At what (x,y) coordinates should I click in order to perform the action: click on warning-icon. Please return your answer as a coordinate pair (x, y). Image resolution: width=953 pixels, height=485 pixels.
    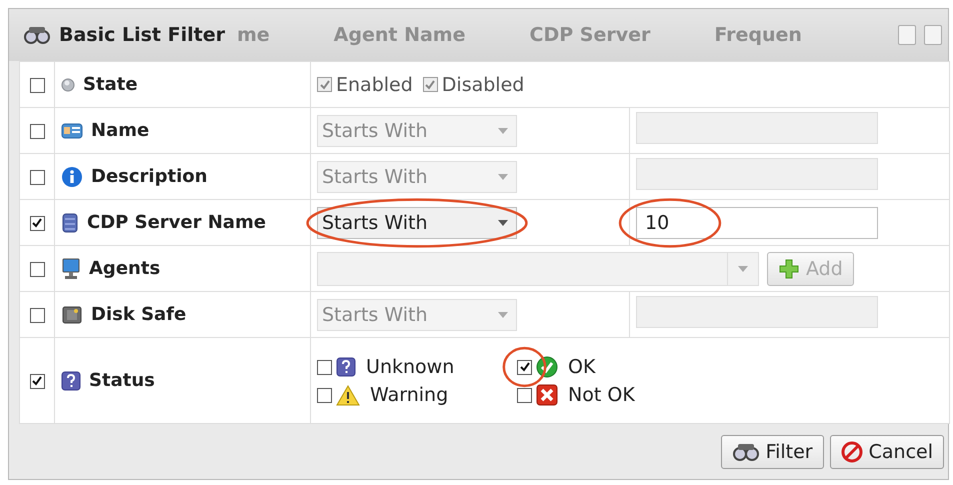
    Looking at the image, I should click on (348, 395).